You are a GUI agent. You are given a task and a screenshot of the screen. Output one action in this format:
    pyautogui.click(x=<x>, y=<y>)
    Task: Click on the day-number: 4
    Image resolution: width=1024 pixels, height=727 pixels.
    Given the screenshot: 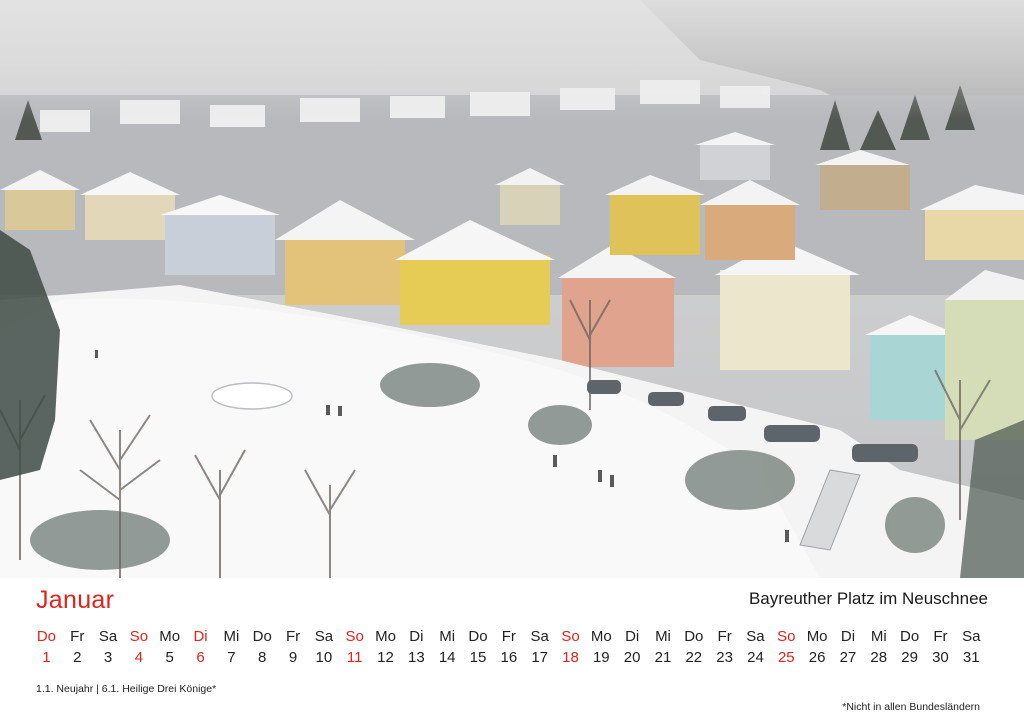 What is the action you would take?
    pyautogui.click(x=139, y=657)
    